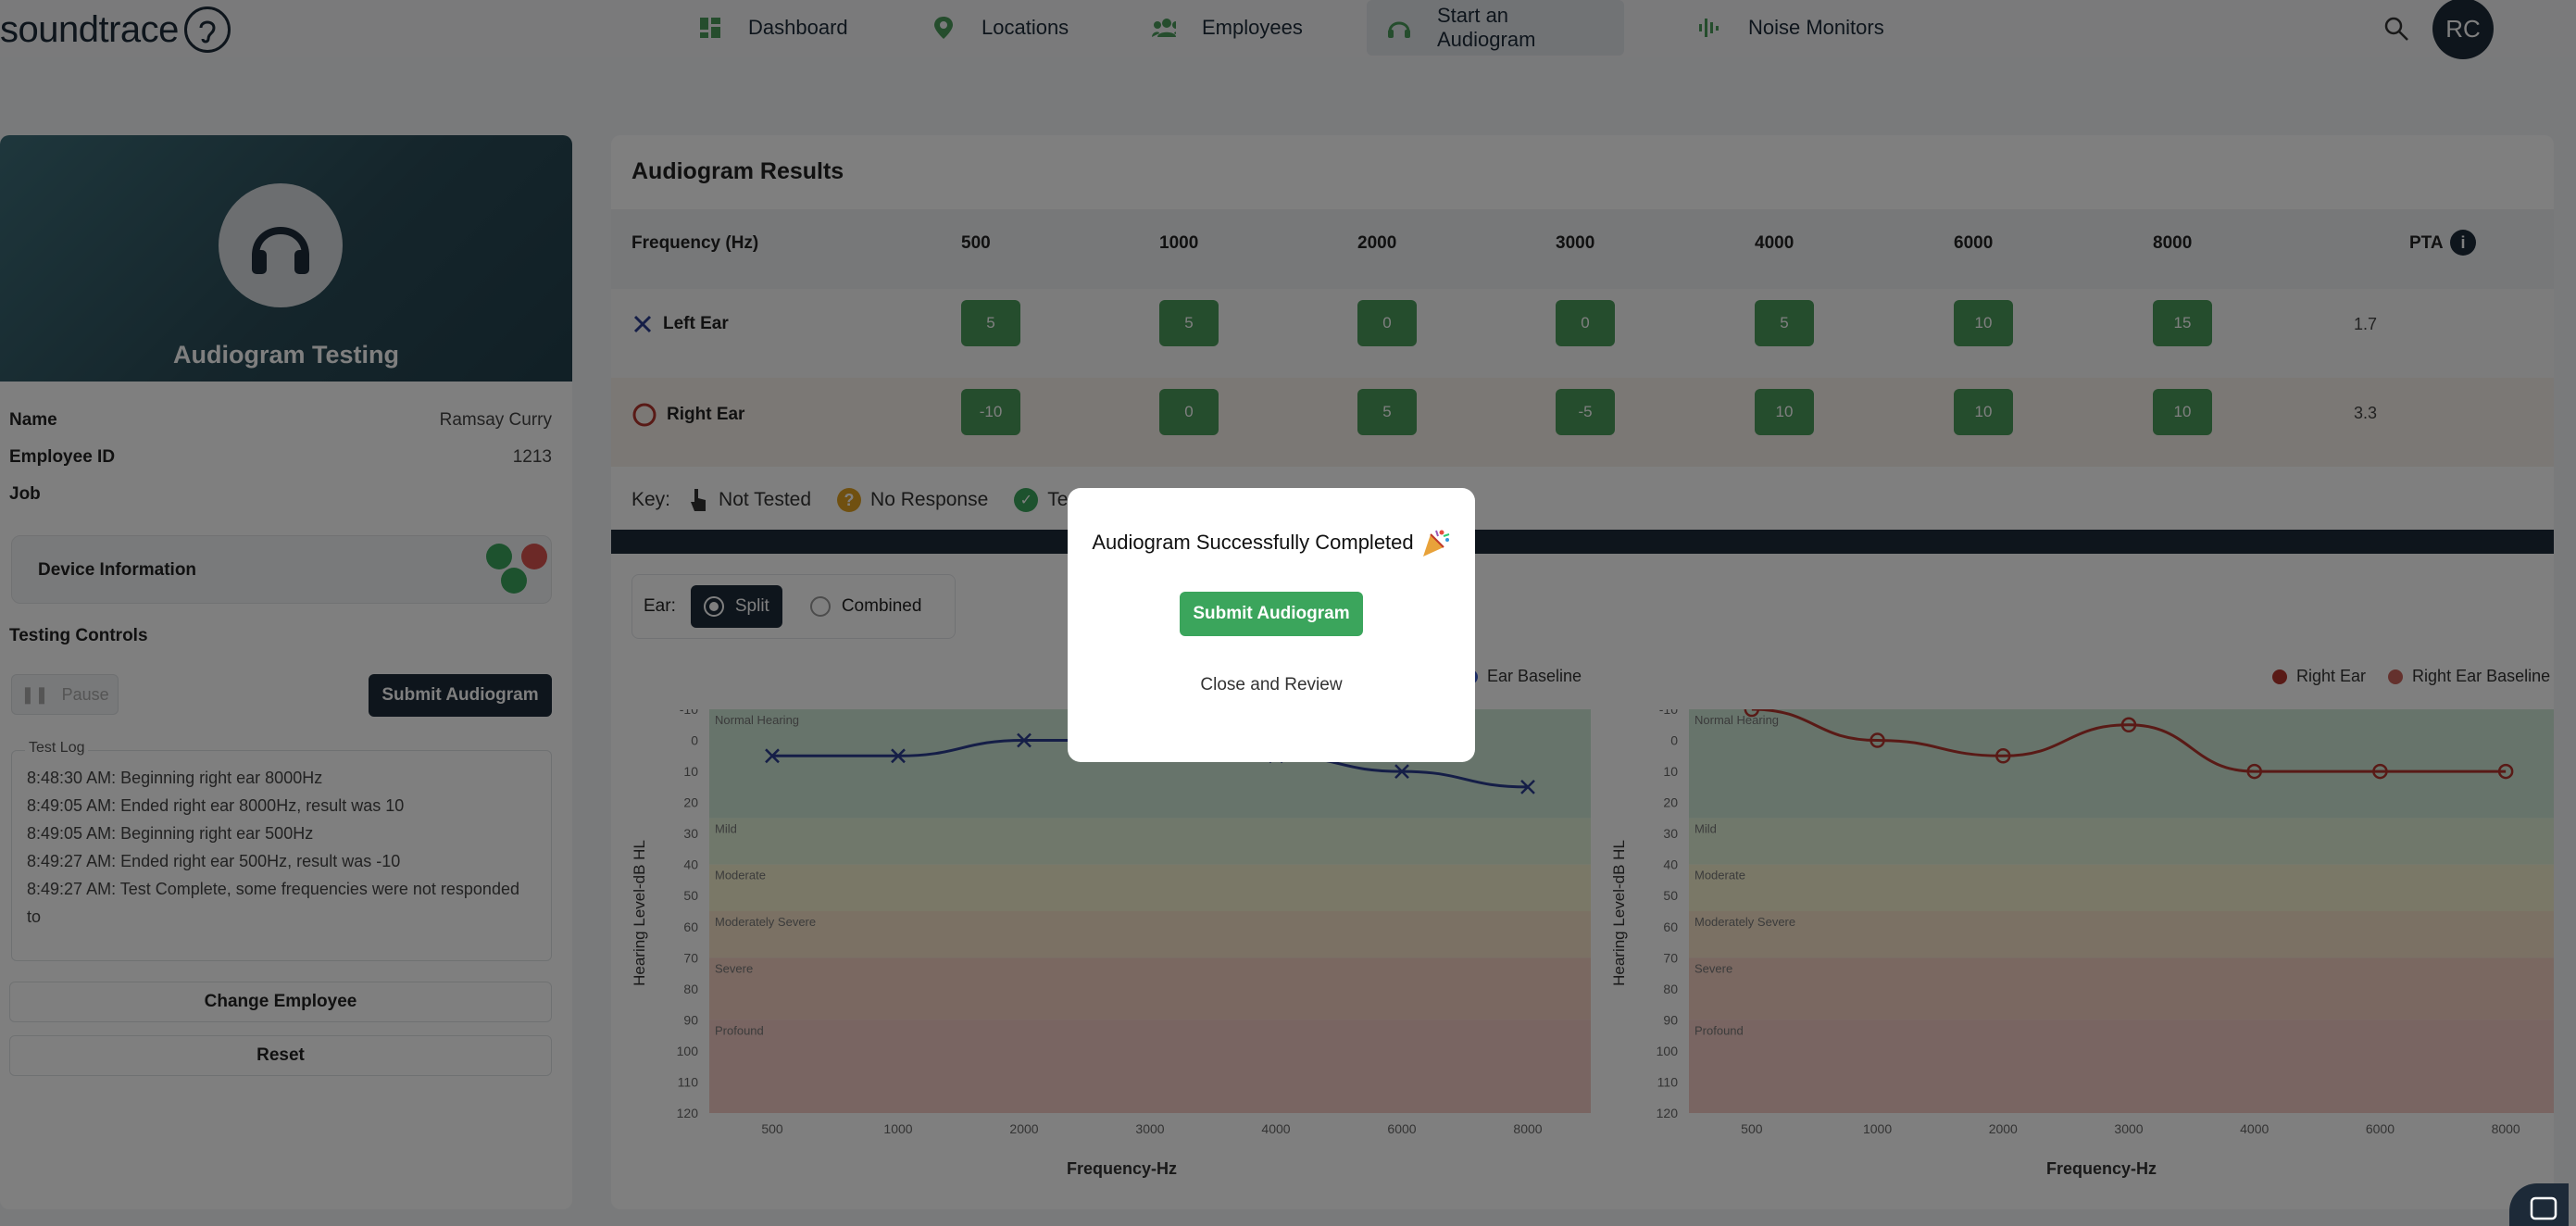 Image resolution: width=2576 pixels, height=1226 pixels. What do you see at coordinates (1436, 543) in the screenshot?
I see `party-popper-icon` at bounding box center [1436, 543].